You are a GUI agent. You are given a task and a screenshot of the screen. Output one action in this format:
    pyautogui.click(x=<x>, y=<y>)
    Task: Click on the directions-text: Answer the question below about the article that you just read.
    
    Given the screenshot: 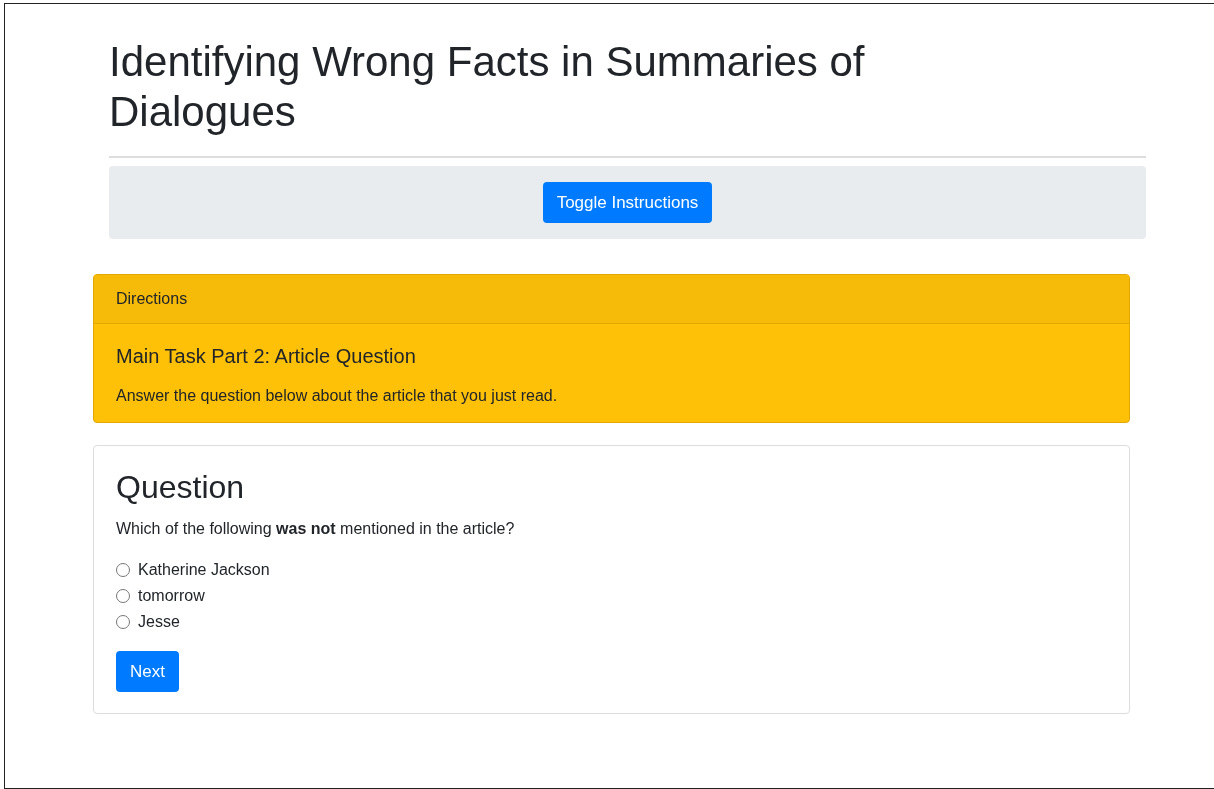 What is the action you would take?
    pyautogui.click(x=337, y=396)
    